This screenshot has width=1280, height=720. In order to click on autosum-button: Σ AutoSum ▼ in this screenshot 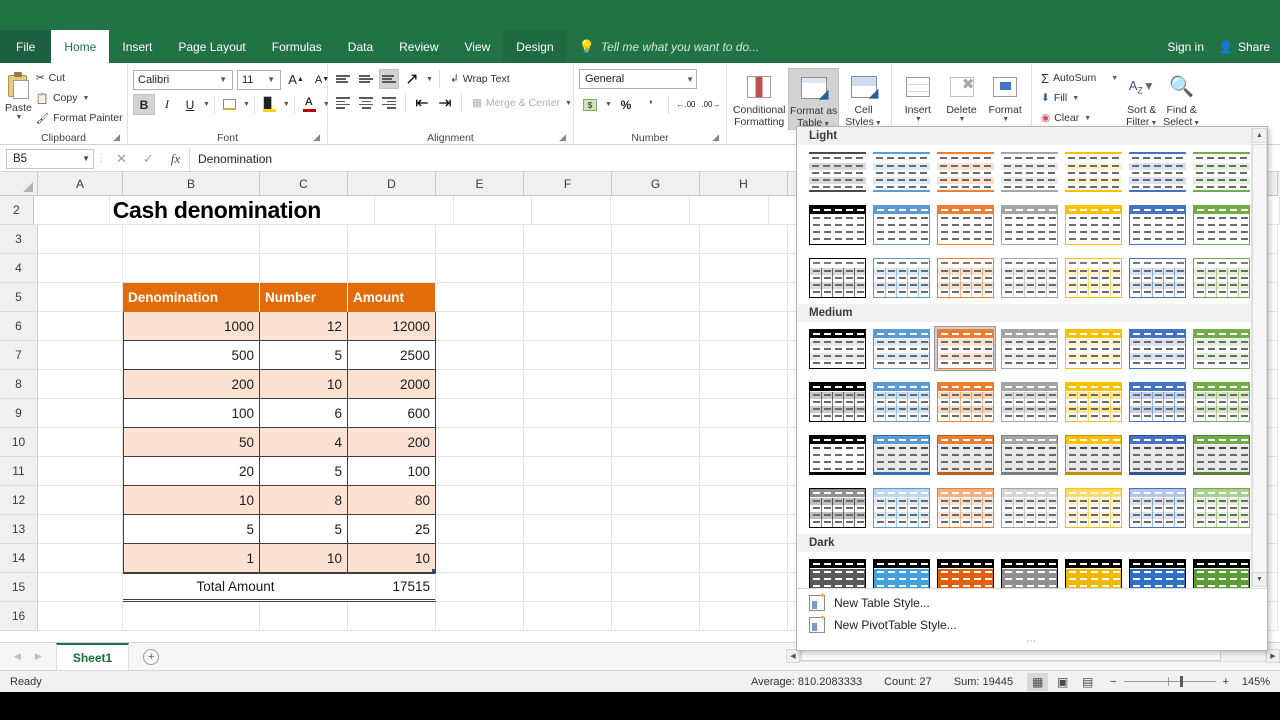, I will do `click(1079, 78)`.